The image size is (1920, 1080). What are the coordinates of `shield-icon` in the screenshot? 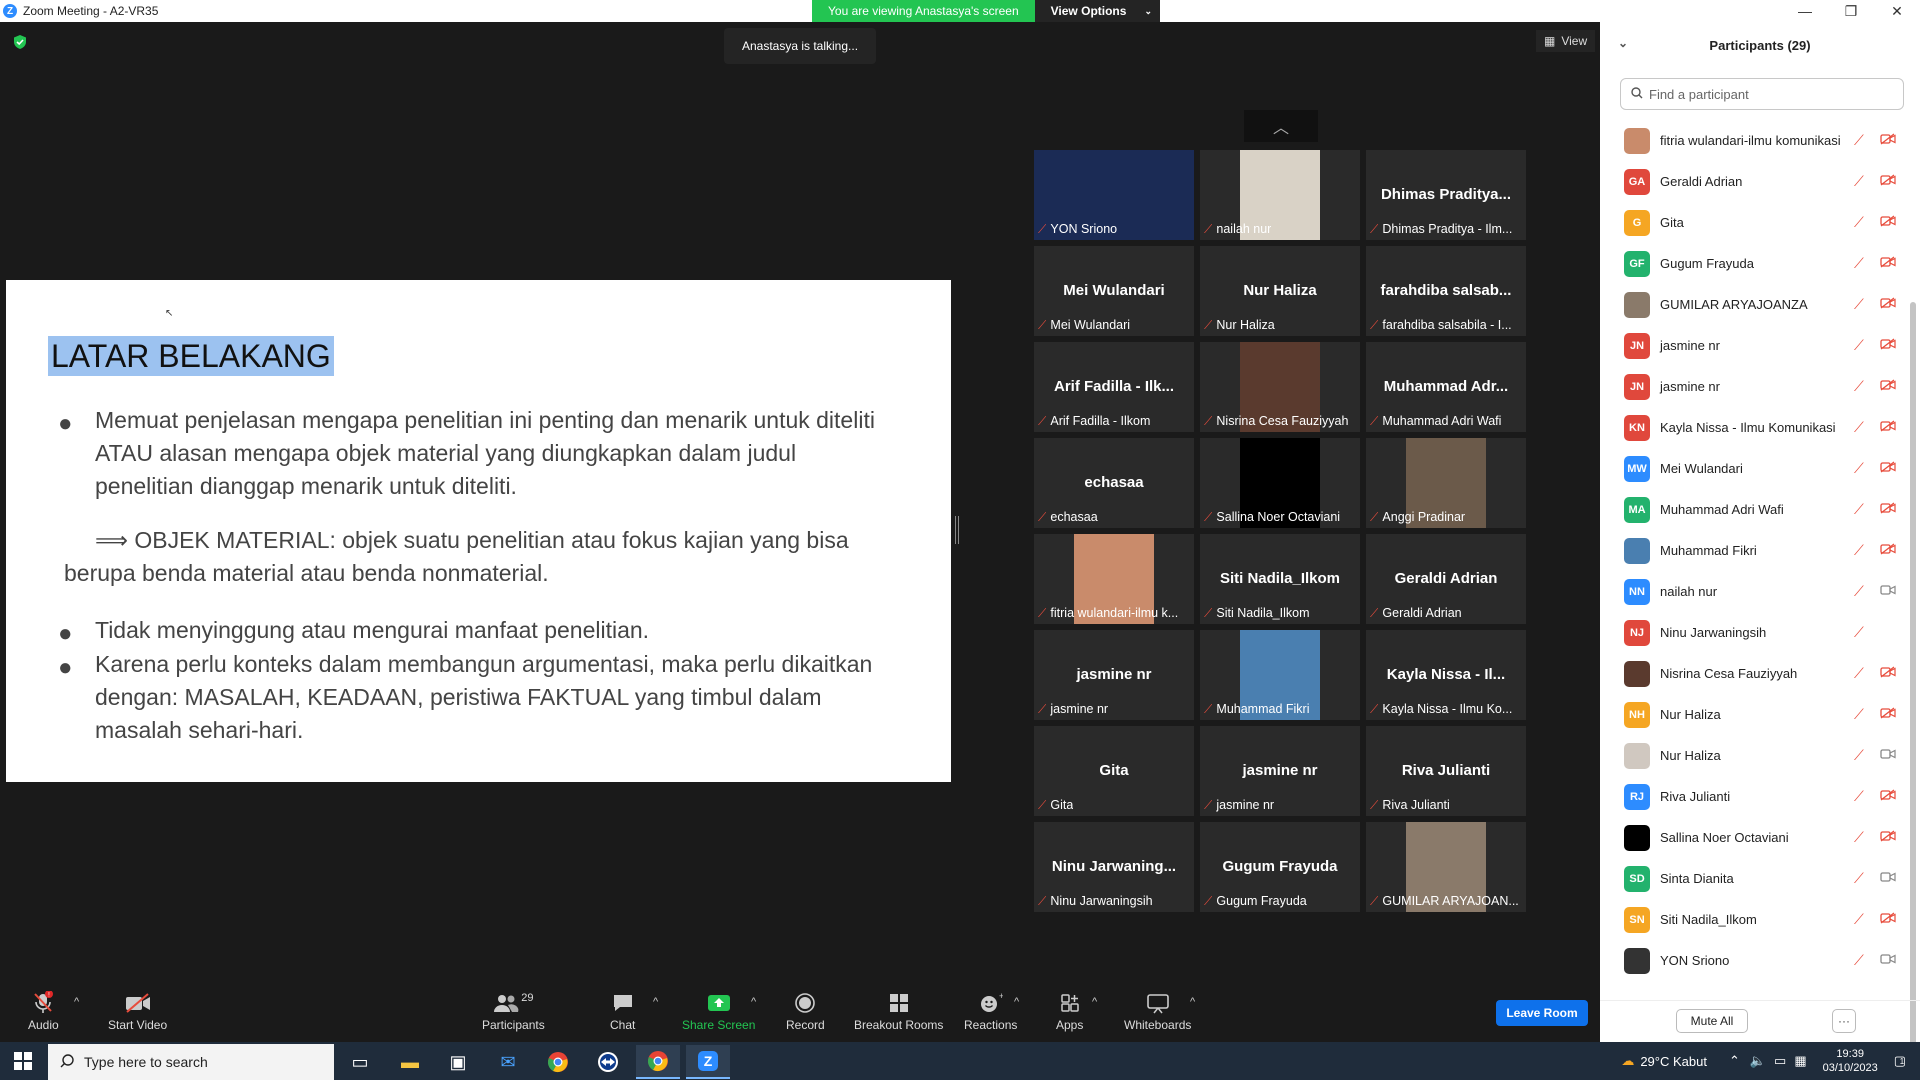 It's located at (20, 42).